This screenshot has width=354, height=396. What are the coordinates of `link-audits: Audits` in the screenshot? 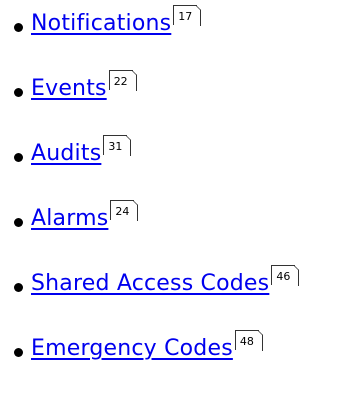 It's located at (66, 154).